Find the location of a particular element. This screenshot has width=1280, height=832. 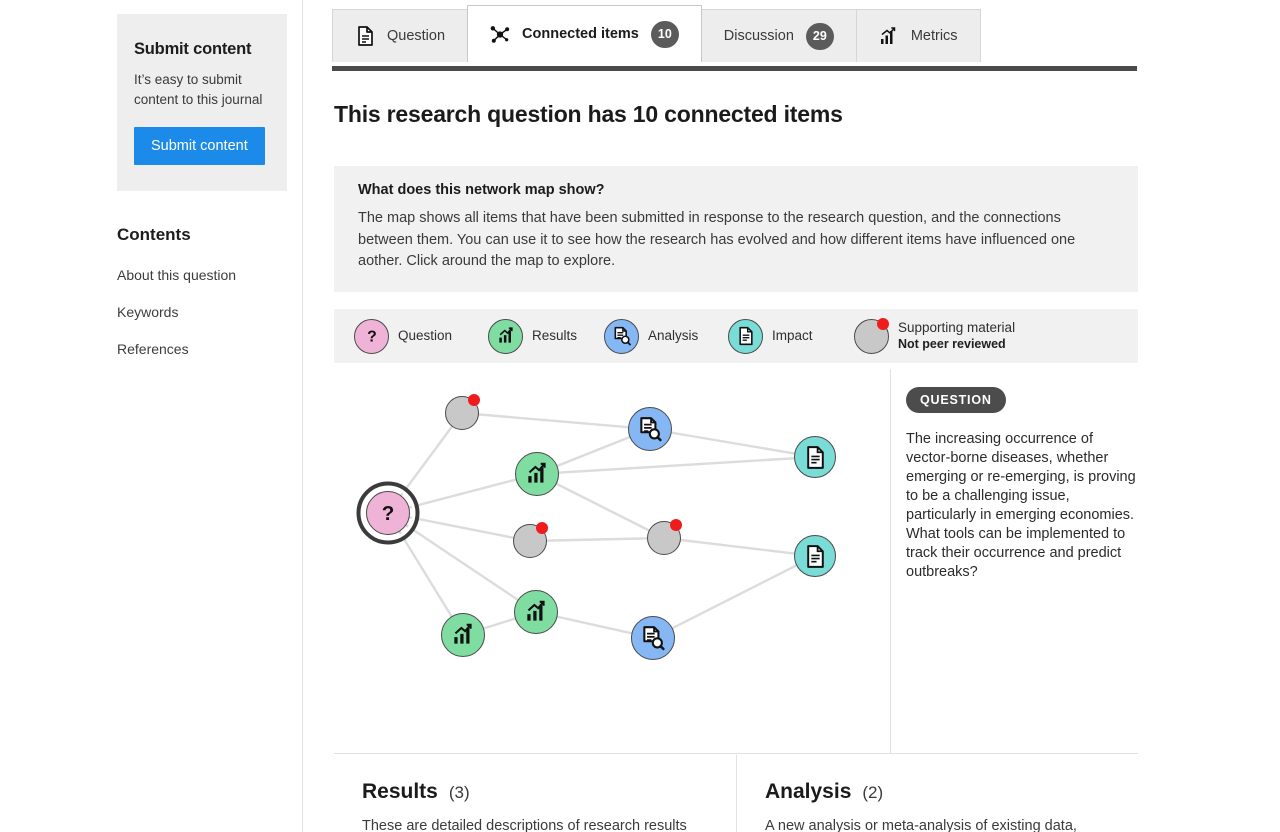

map-node-question: ? is located at coordinates (388, 513).